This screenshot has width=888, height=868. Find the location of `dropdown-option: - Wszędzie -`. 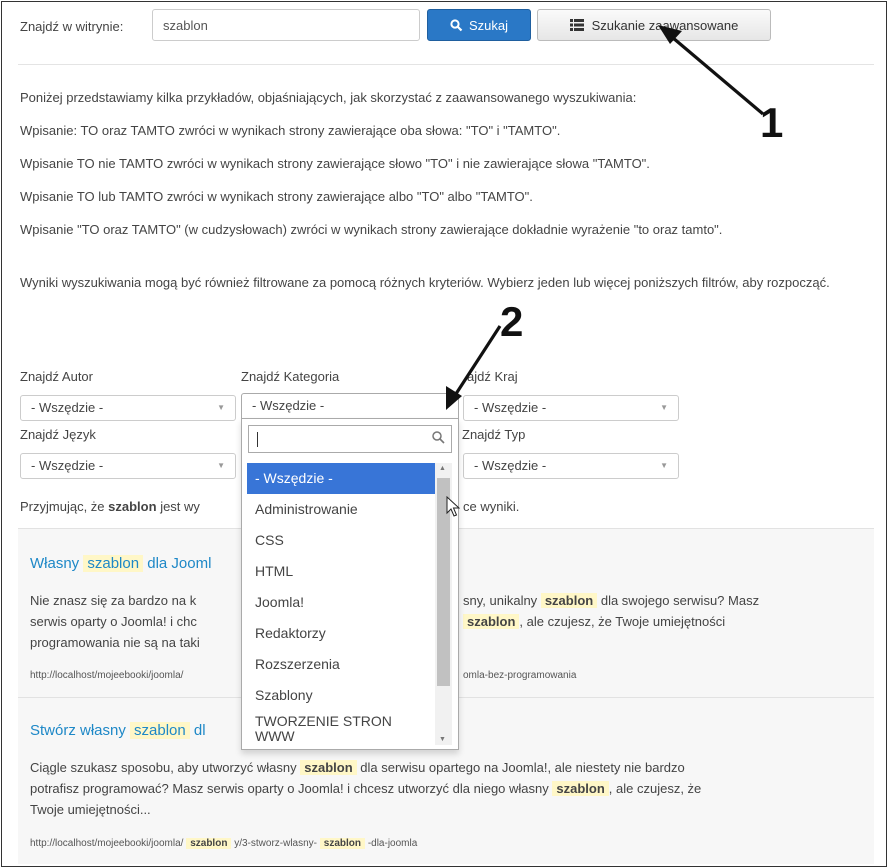

dropdown-option: - Wszędzie - is located at coordinates (341, 478).